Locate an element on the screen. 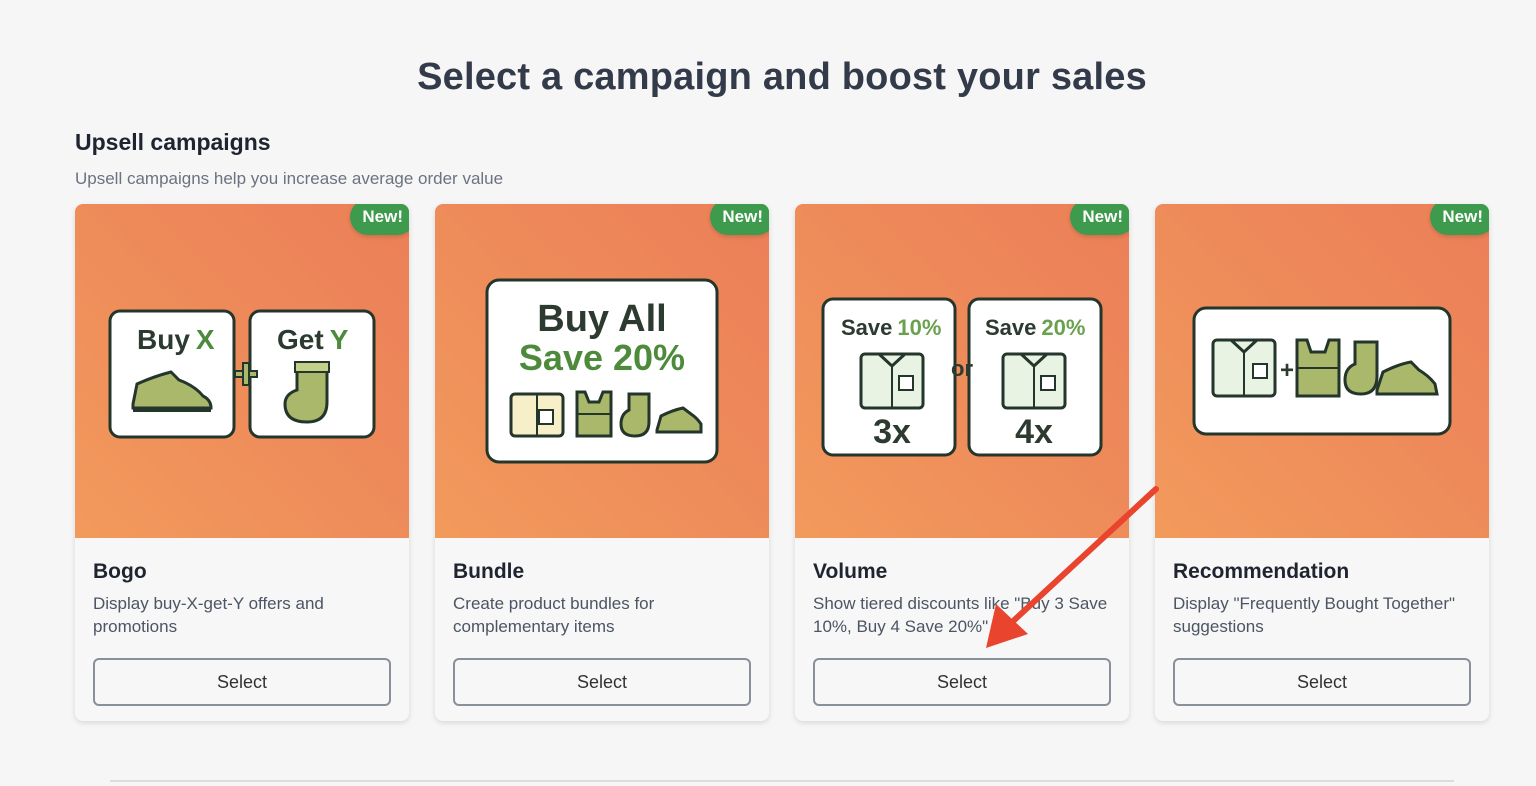  select-bundle-button: Select is located at coordinates (602, 682).